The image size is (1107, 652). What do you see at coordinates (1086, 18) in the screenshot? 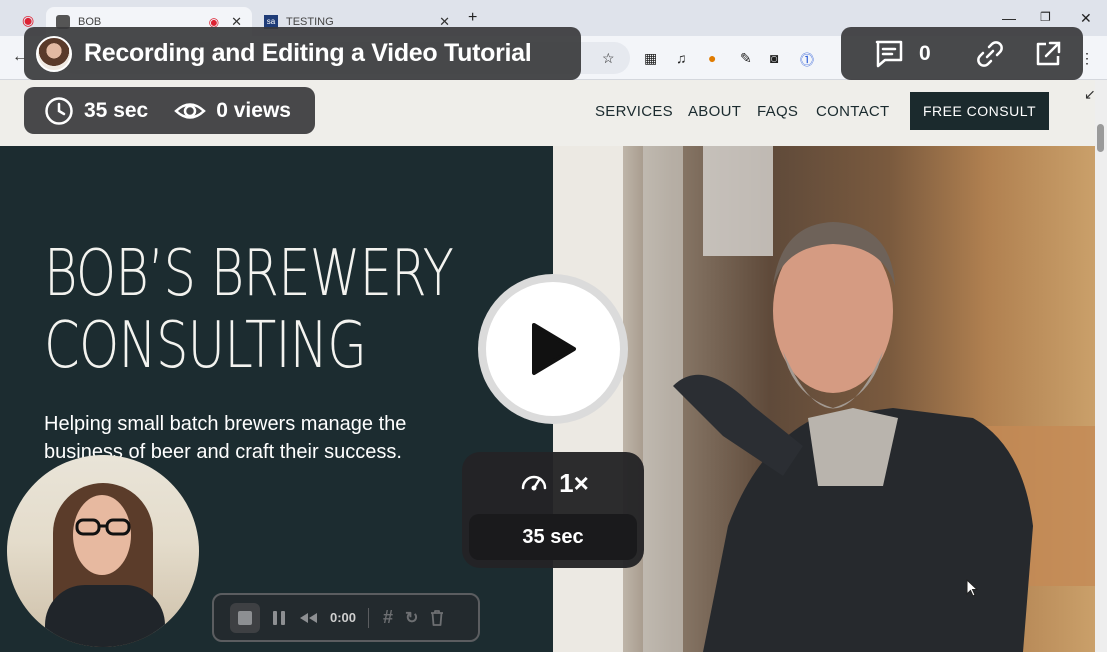
I see `close-window-icon: ✕` at bounding box center [1086, 18].